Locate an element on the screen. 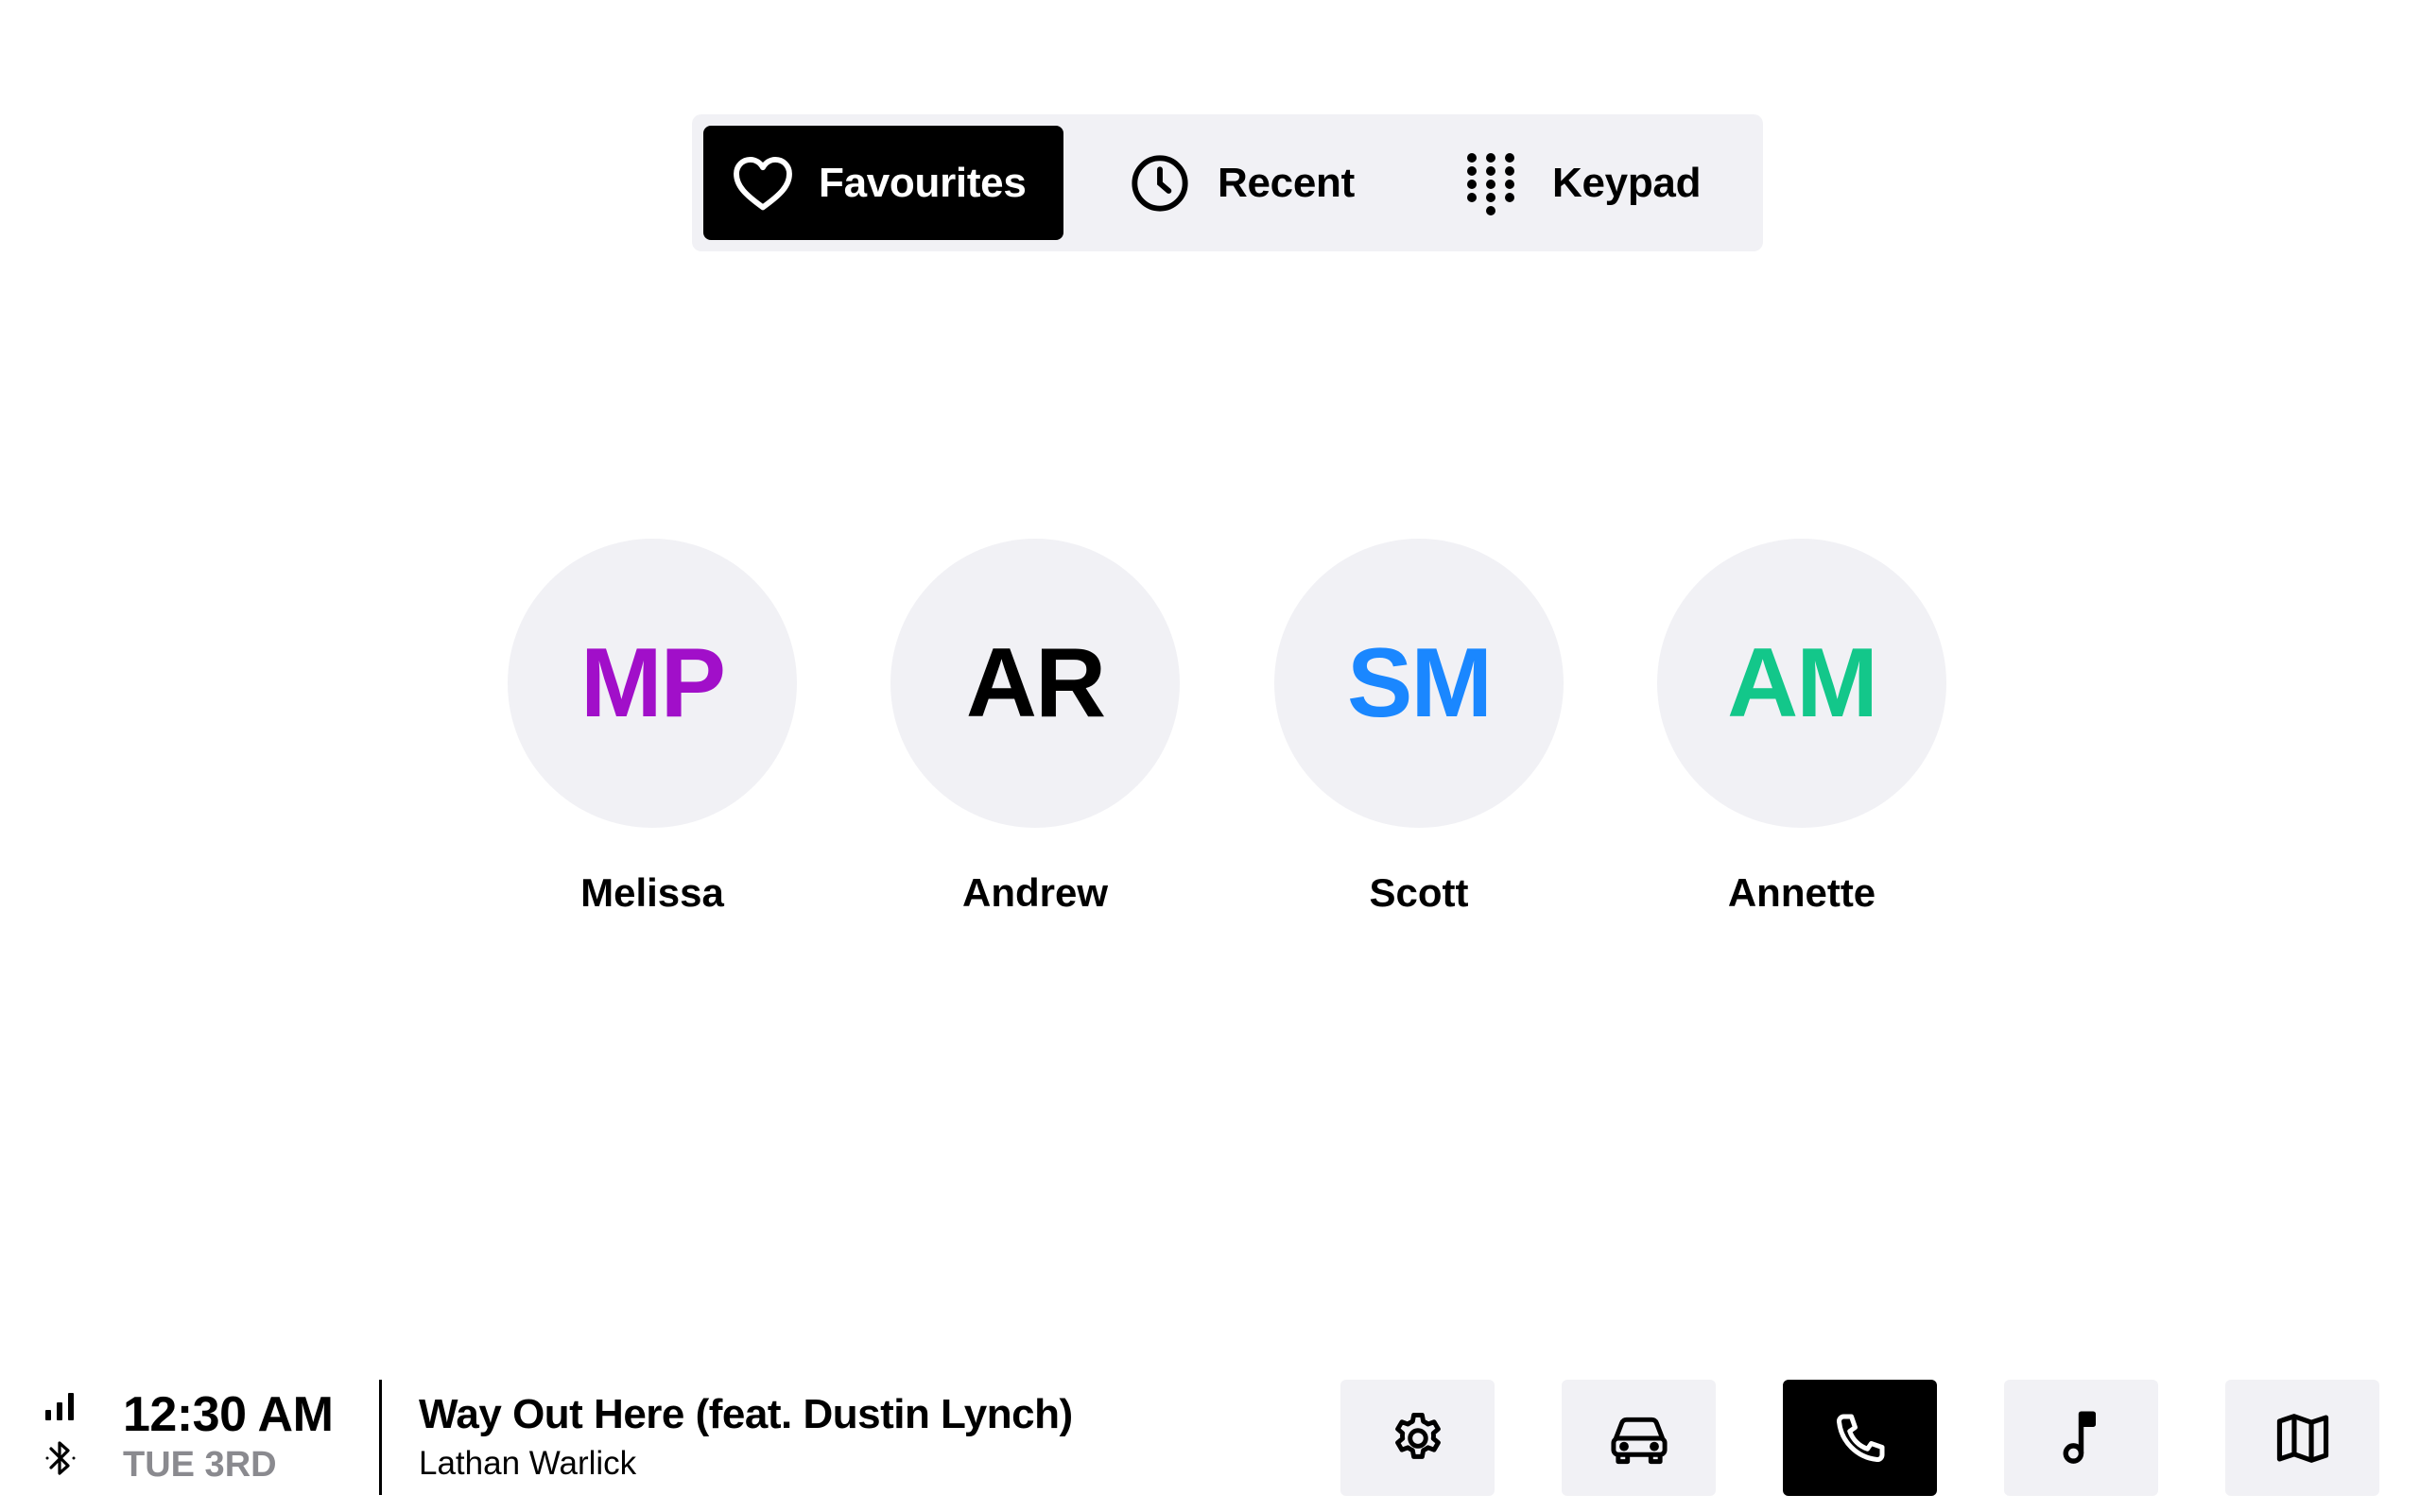 This screenshot has width=2420, height=1512. signal-icon is located at coordinates (62, 1408).